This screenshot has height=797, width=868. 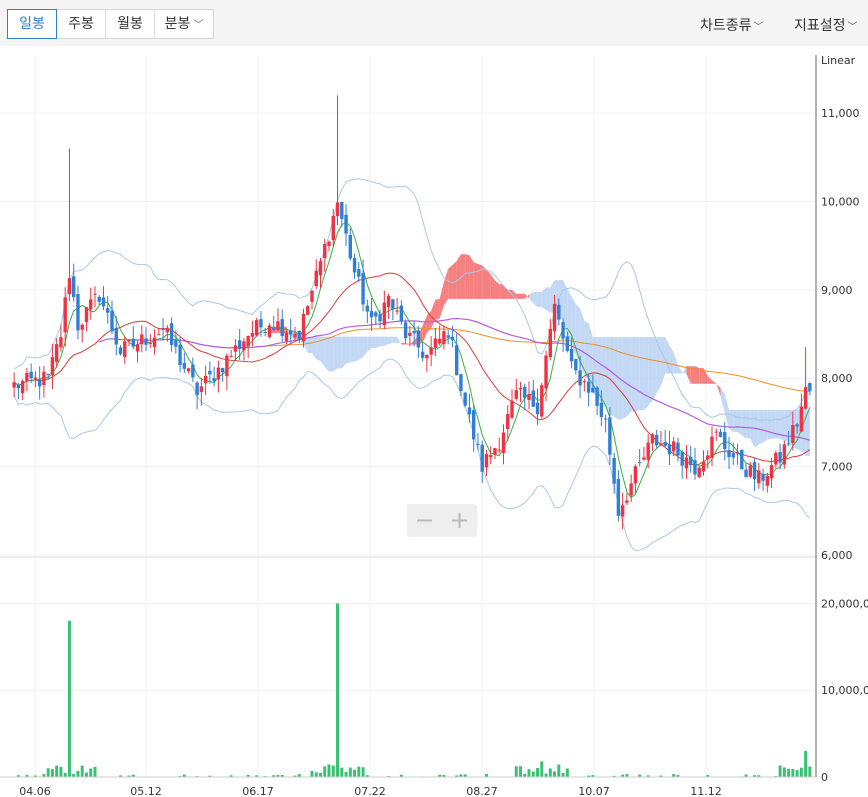 What do you see at coordinates (258, 791) in the screenshot?
I see `x-tick-label: 06.17` at bounding box center [258, 791].